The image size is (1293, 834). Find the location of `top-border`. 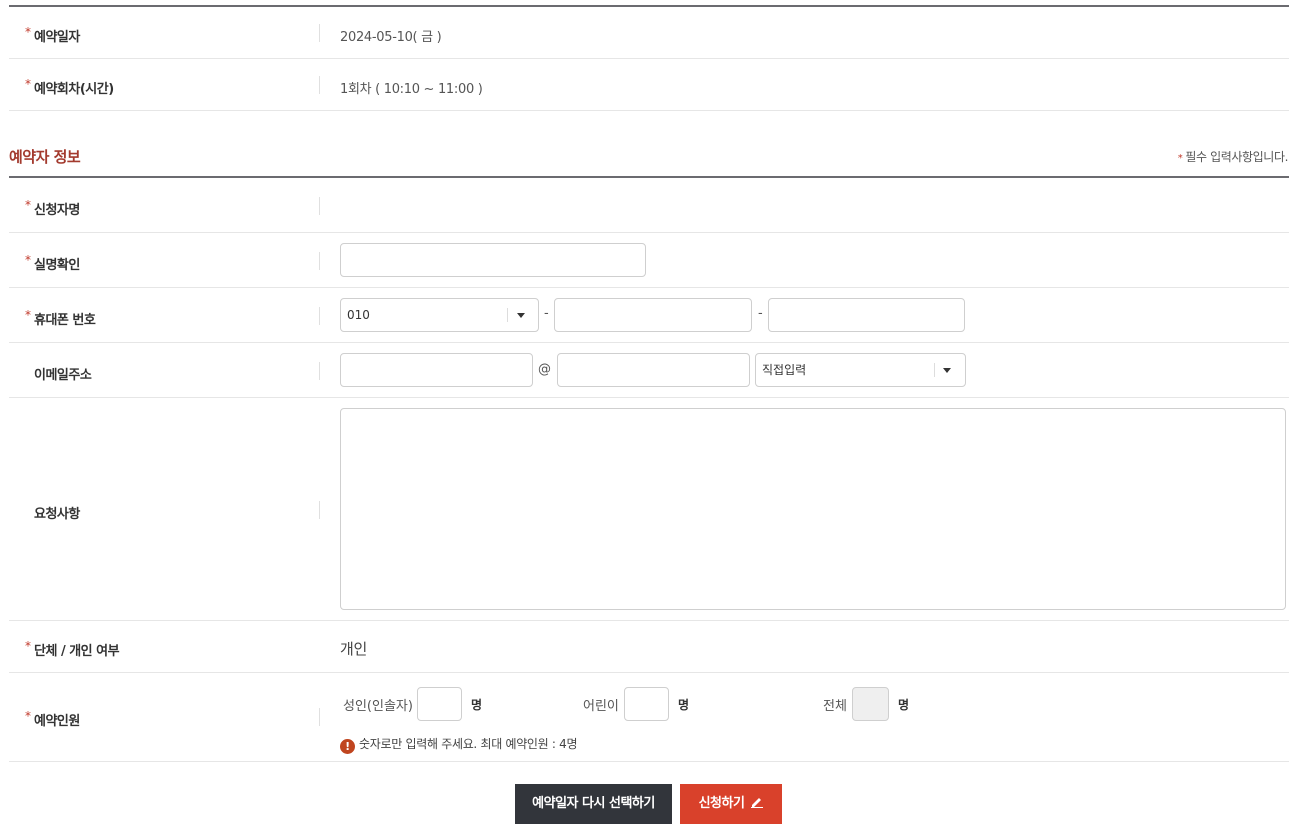

top-border is located at coordinates (649, 6).